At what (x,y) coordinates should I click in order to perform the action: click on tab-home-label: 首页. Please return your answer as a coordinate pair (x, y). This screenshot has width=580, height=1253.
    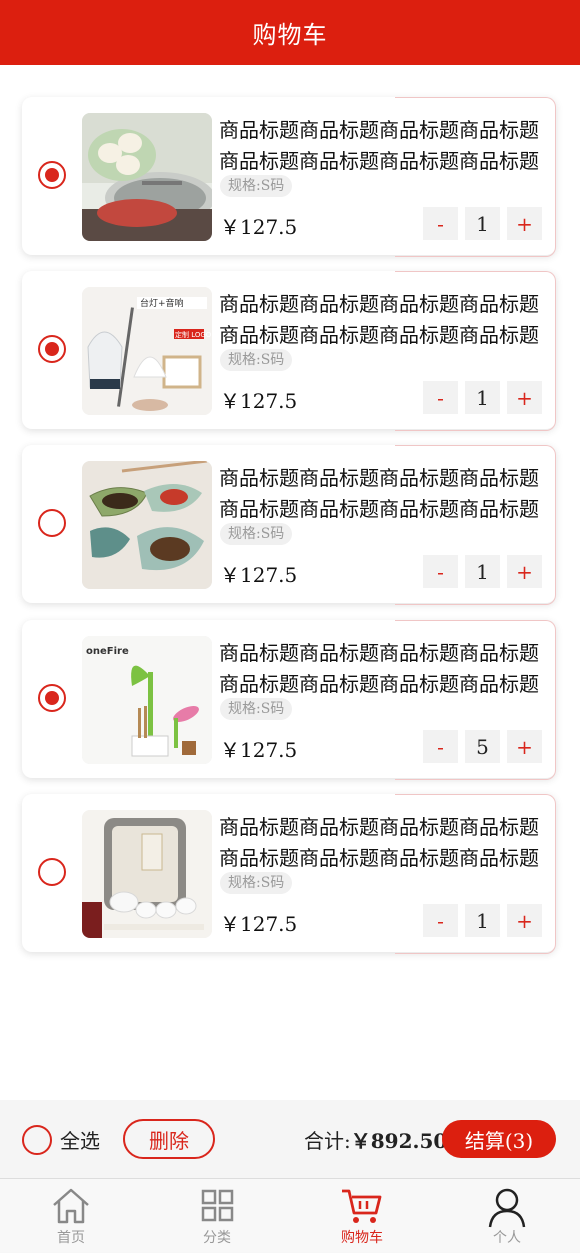
    Looking at the image, I should click on (71, 1238).